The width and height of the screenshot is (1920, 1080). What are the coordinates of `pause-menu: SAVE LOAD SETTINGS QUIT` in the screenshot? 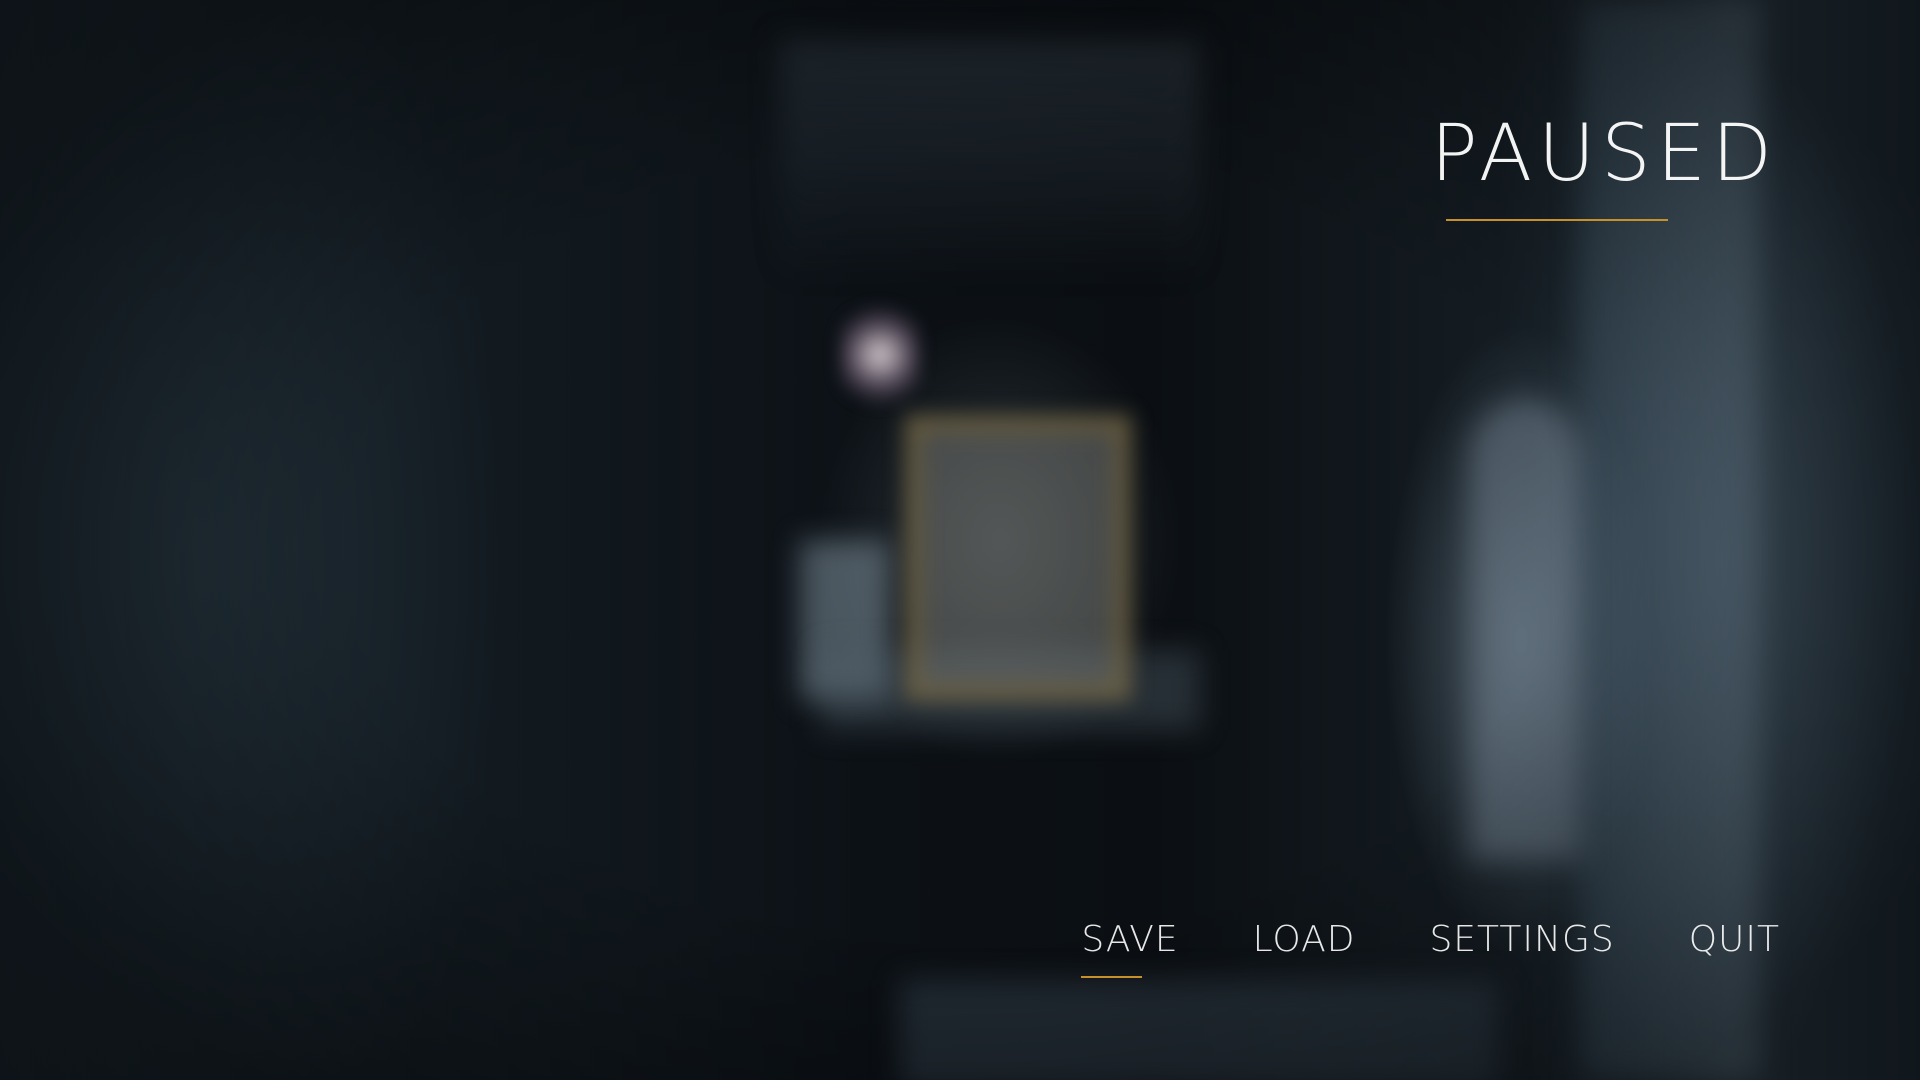 It's located at (1430, 948).